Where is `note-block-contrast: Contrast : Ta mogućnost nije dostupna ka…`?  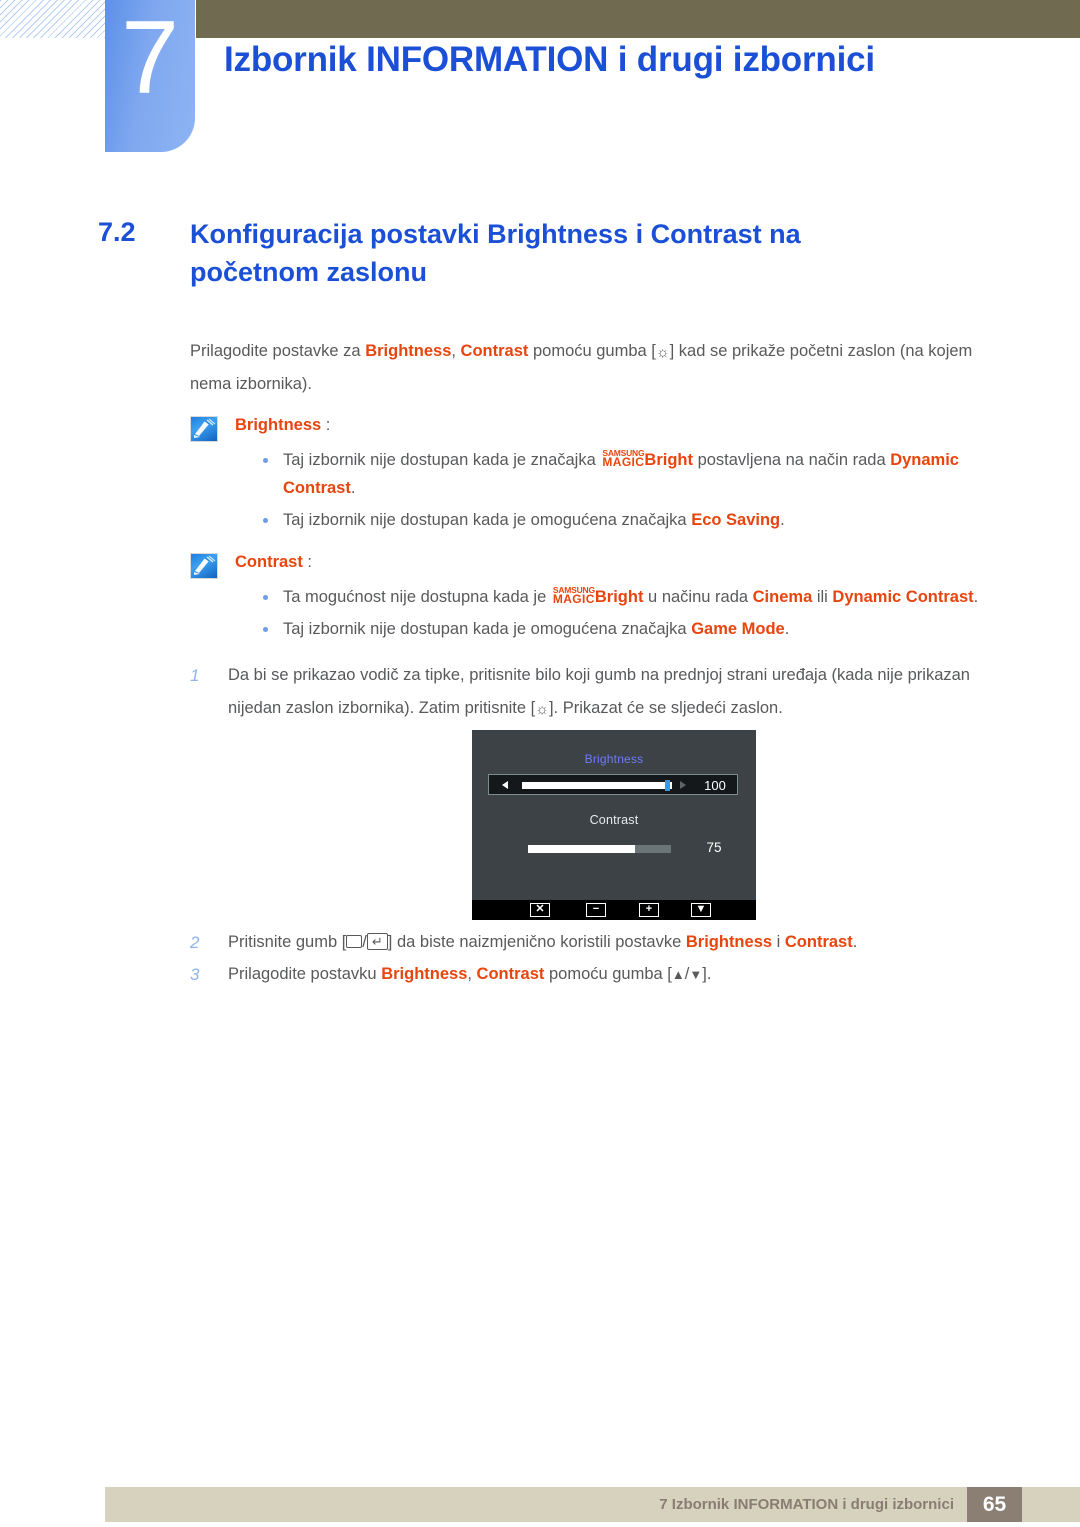
note-block-contrast: Contrast : Ta mogućnost nije dostupna ka… is located at coordinates (596, 598).